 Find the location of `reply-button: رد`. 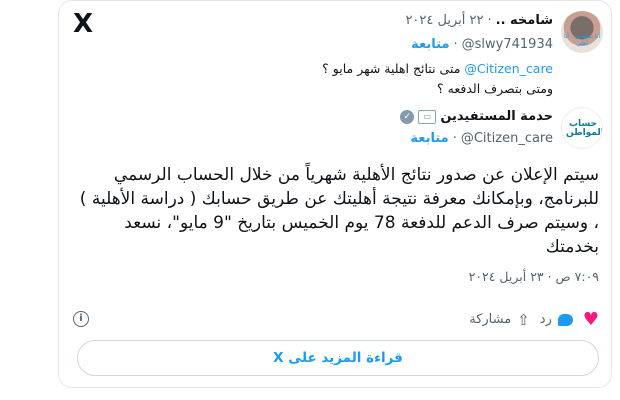

reply-button: رد is located at coordinates (556, 319).